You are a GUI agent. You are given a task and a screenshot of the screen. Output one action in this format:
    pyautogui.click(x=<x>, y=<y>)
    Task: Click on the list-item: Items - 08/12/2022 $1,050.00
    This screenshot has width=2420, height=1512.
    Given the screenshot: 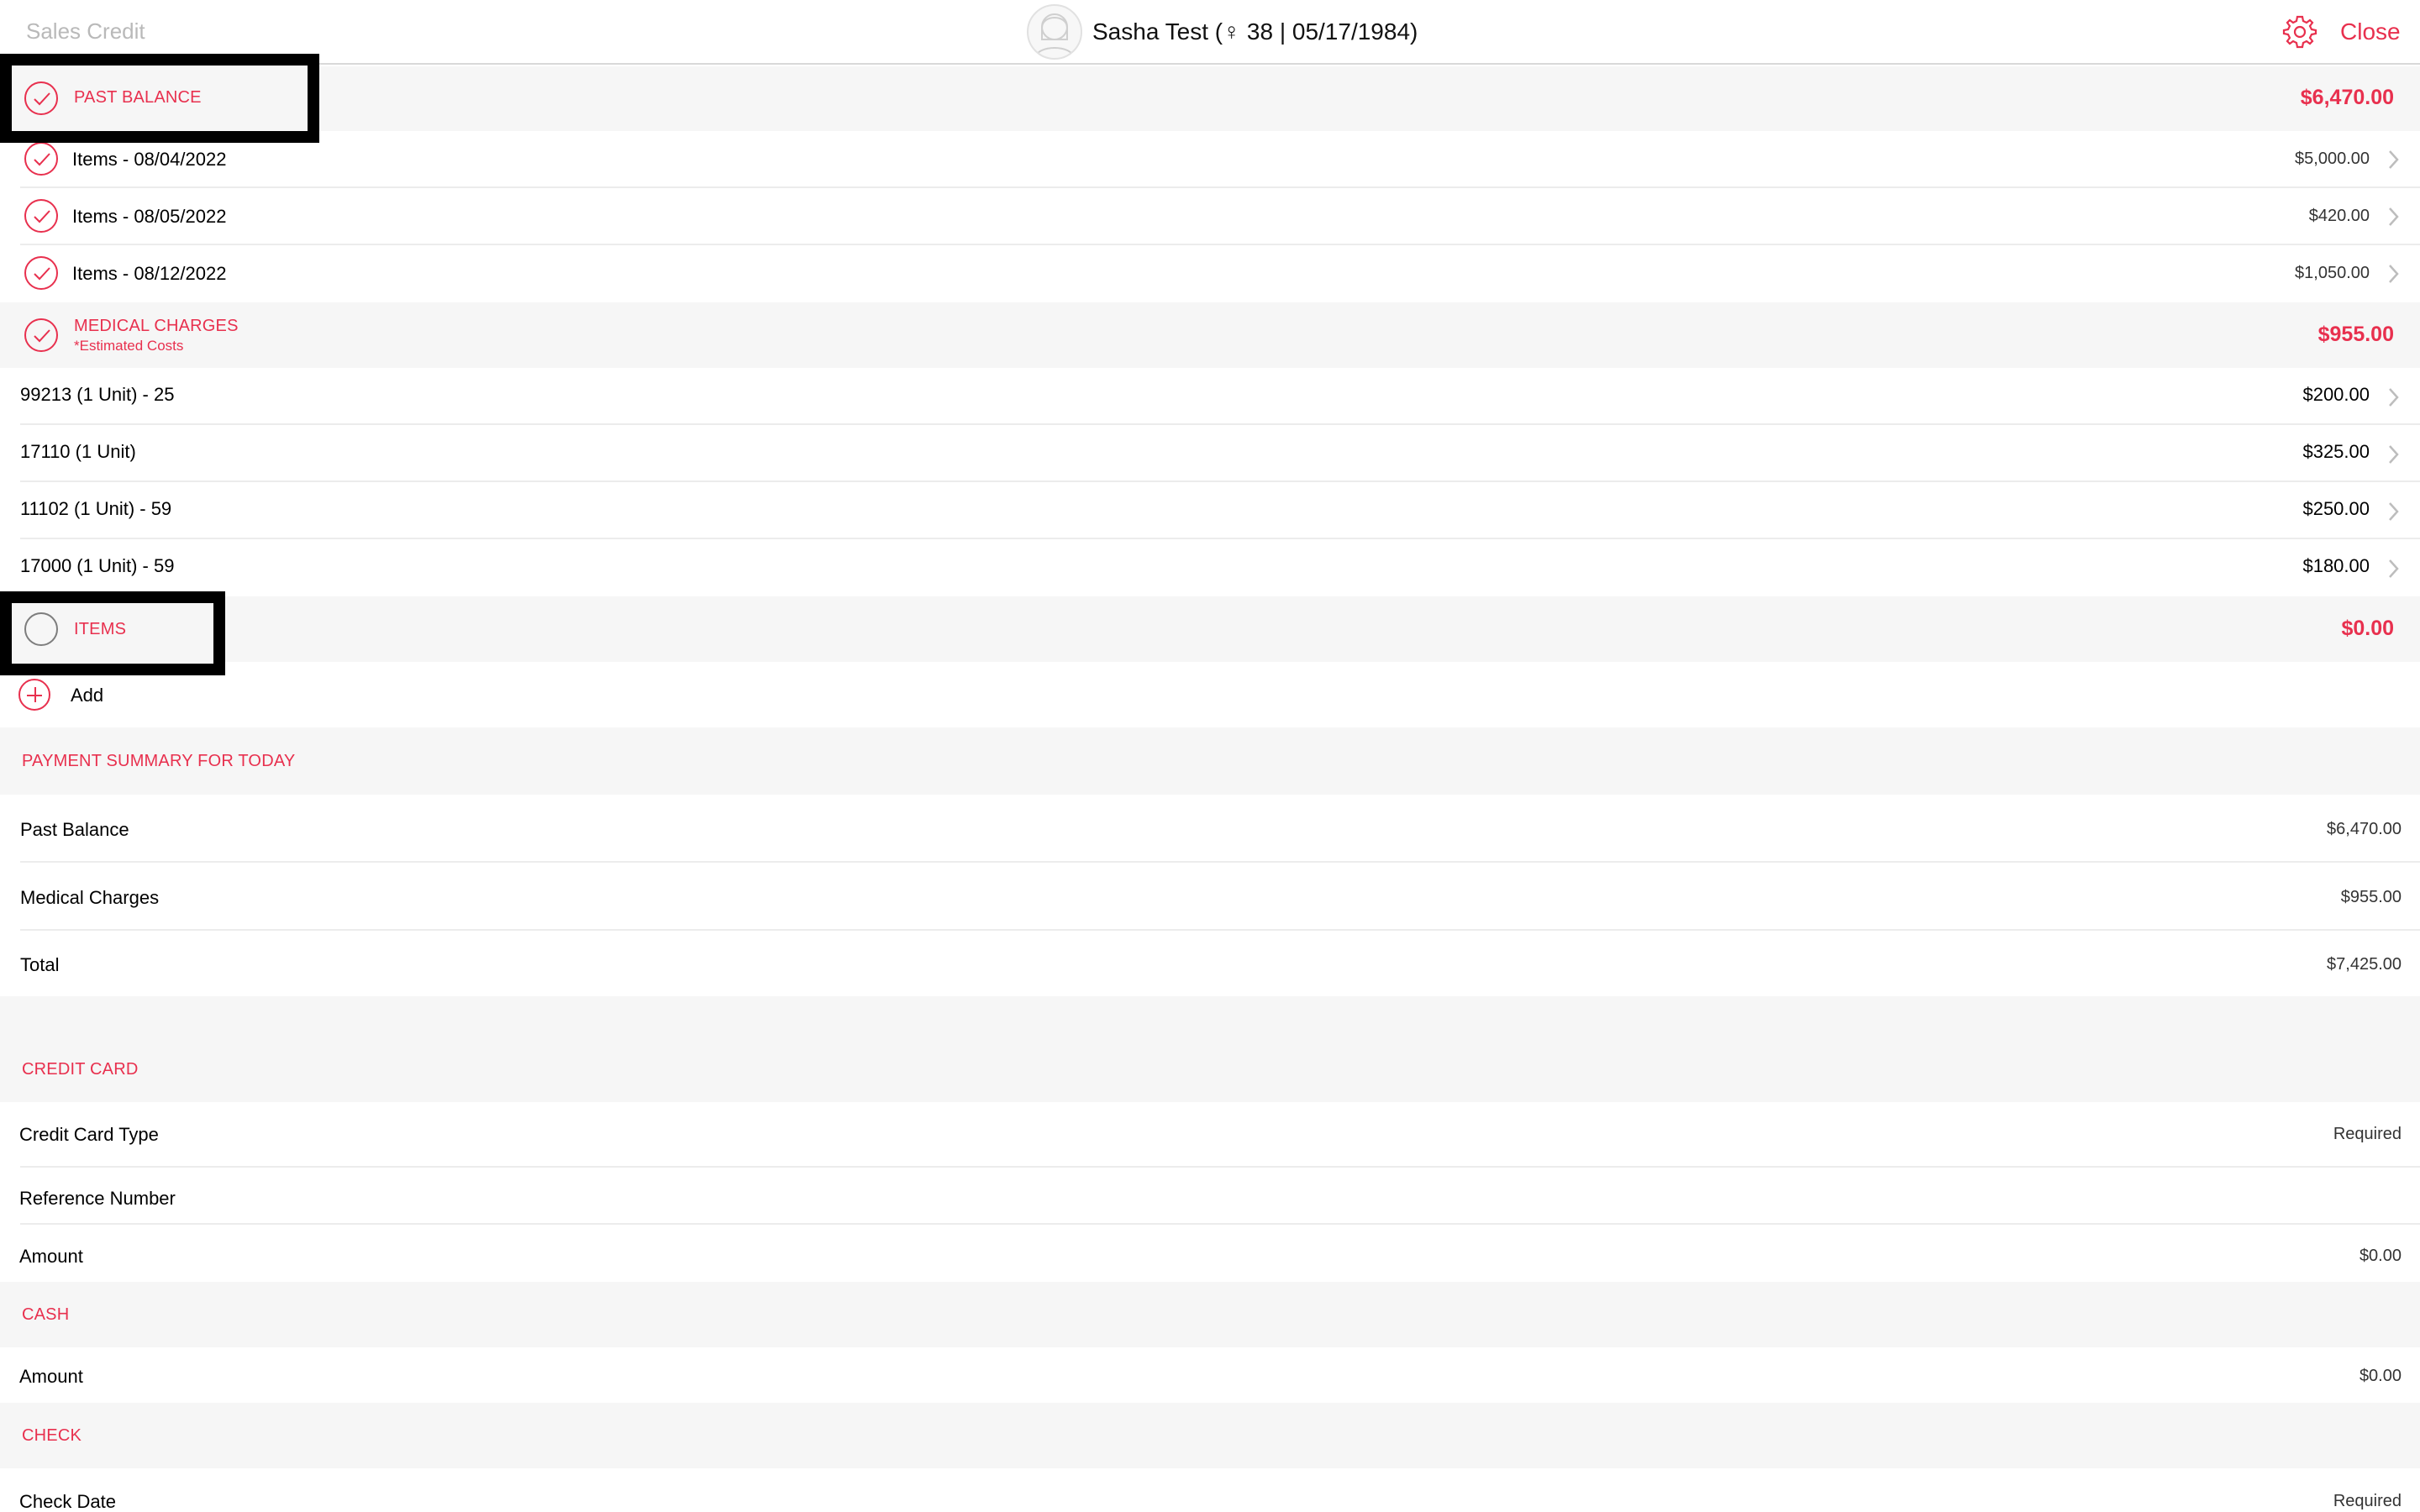 What is the action you would take?
    pyautogui.click(x=1210, y=273)
    